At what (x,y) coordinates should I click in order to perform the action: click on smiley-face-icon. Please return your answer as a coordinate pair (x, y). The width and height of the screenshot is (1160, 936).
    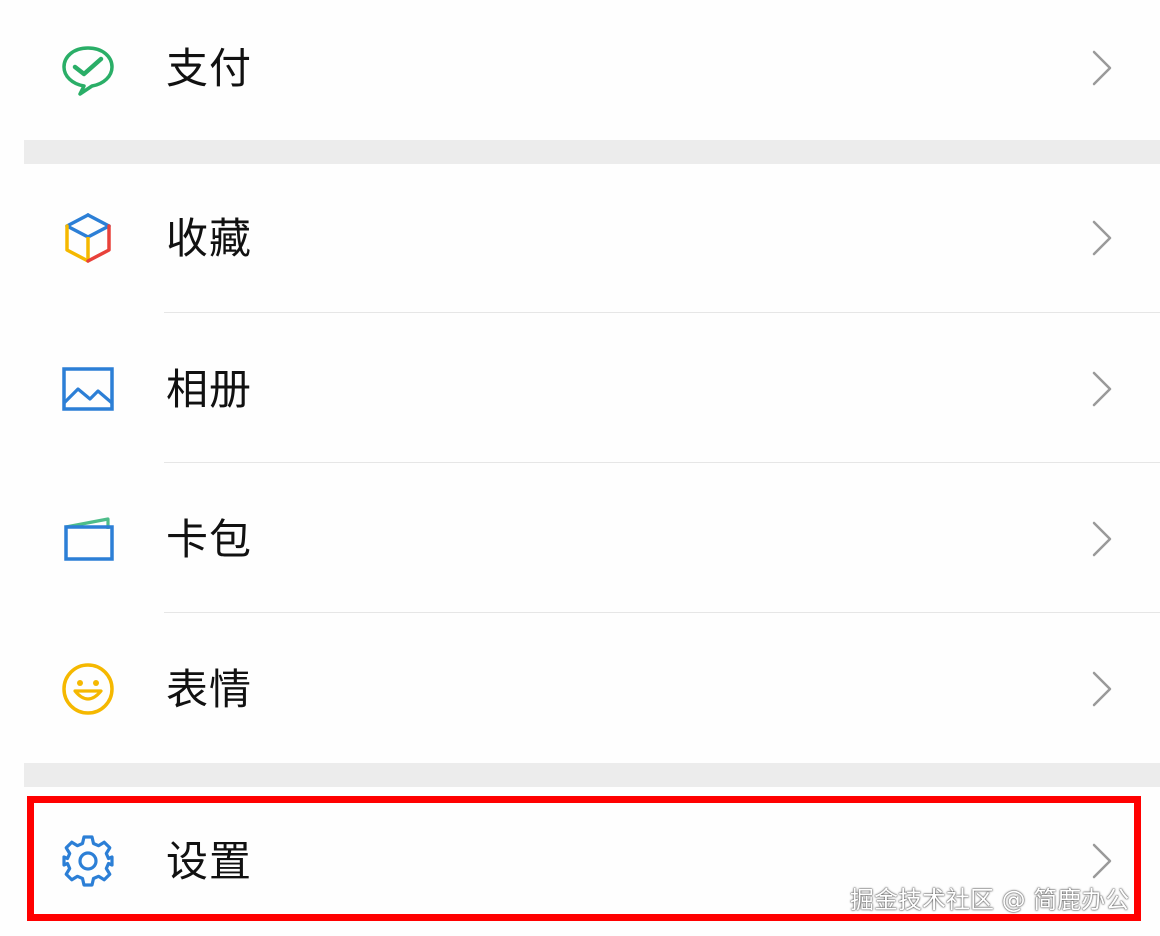
    Looking at the image, I should click on (88, 689).